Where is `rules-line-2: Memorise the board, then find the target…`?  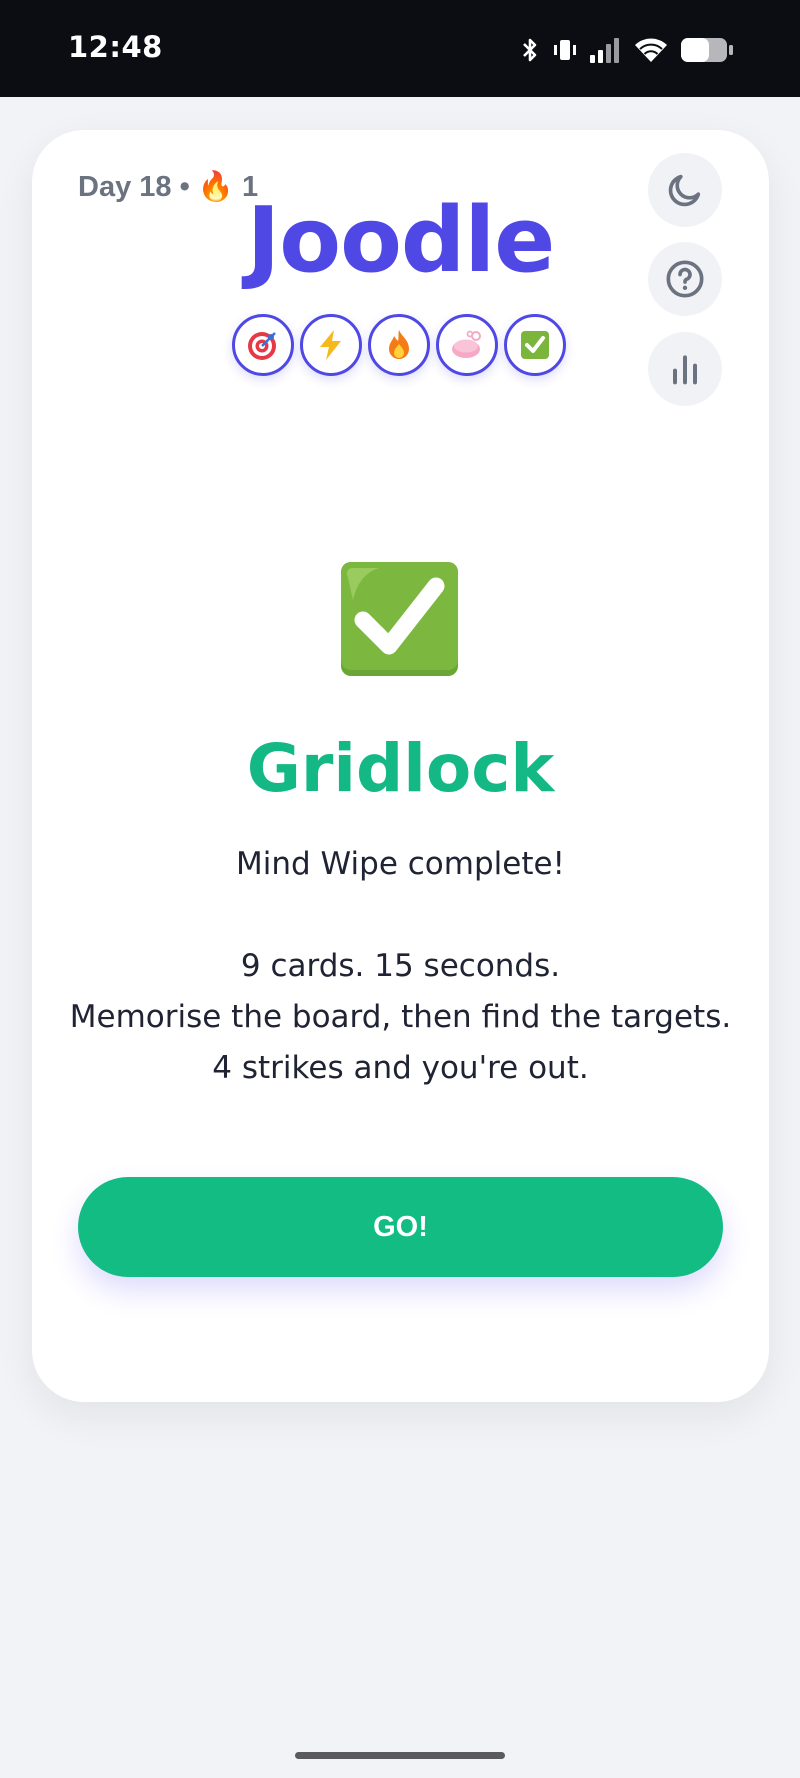
rules-line-2: Memorise the board, then find the target… is located at coordinates (400, 1017).